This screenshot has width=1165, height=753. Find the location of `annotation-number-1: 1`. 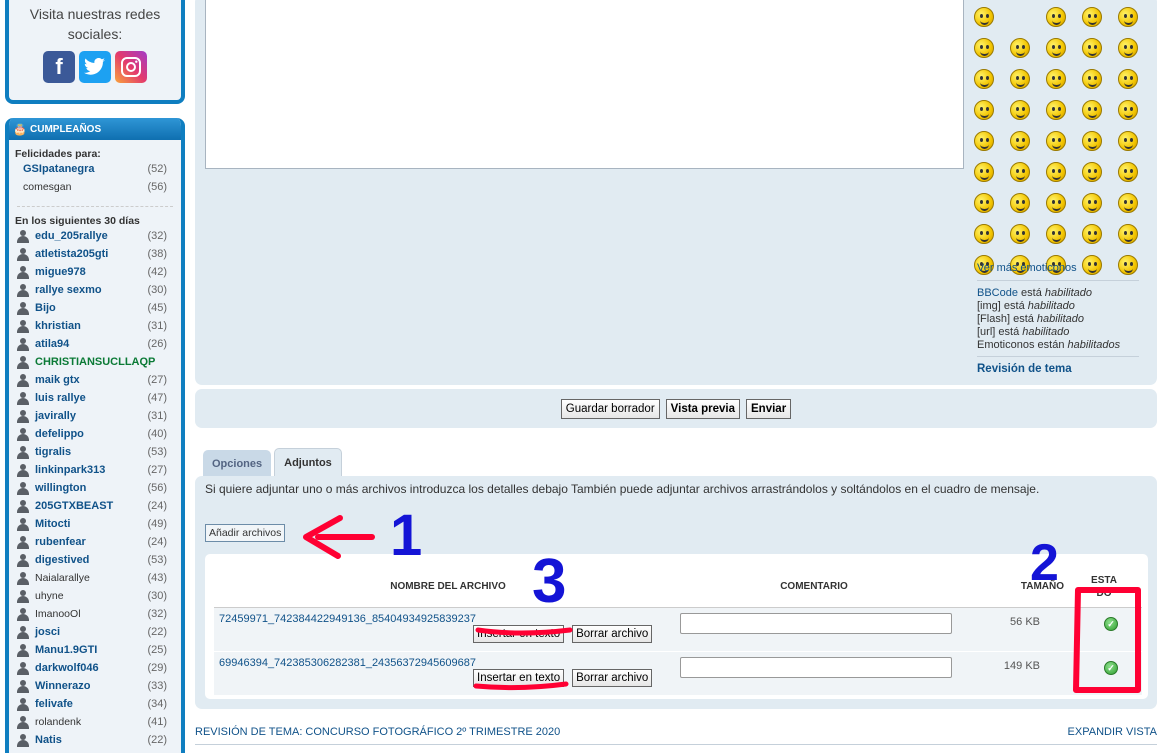

annotation-number-1: 1 is located at coordinates (406, 535).